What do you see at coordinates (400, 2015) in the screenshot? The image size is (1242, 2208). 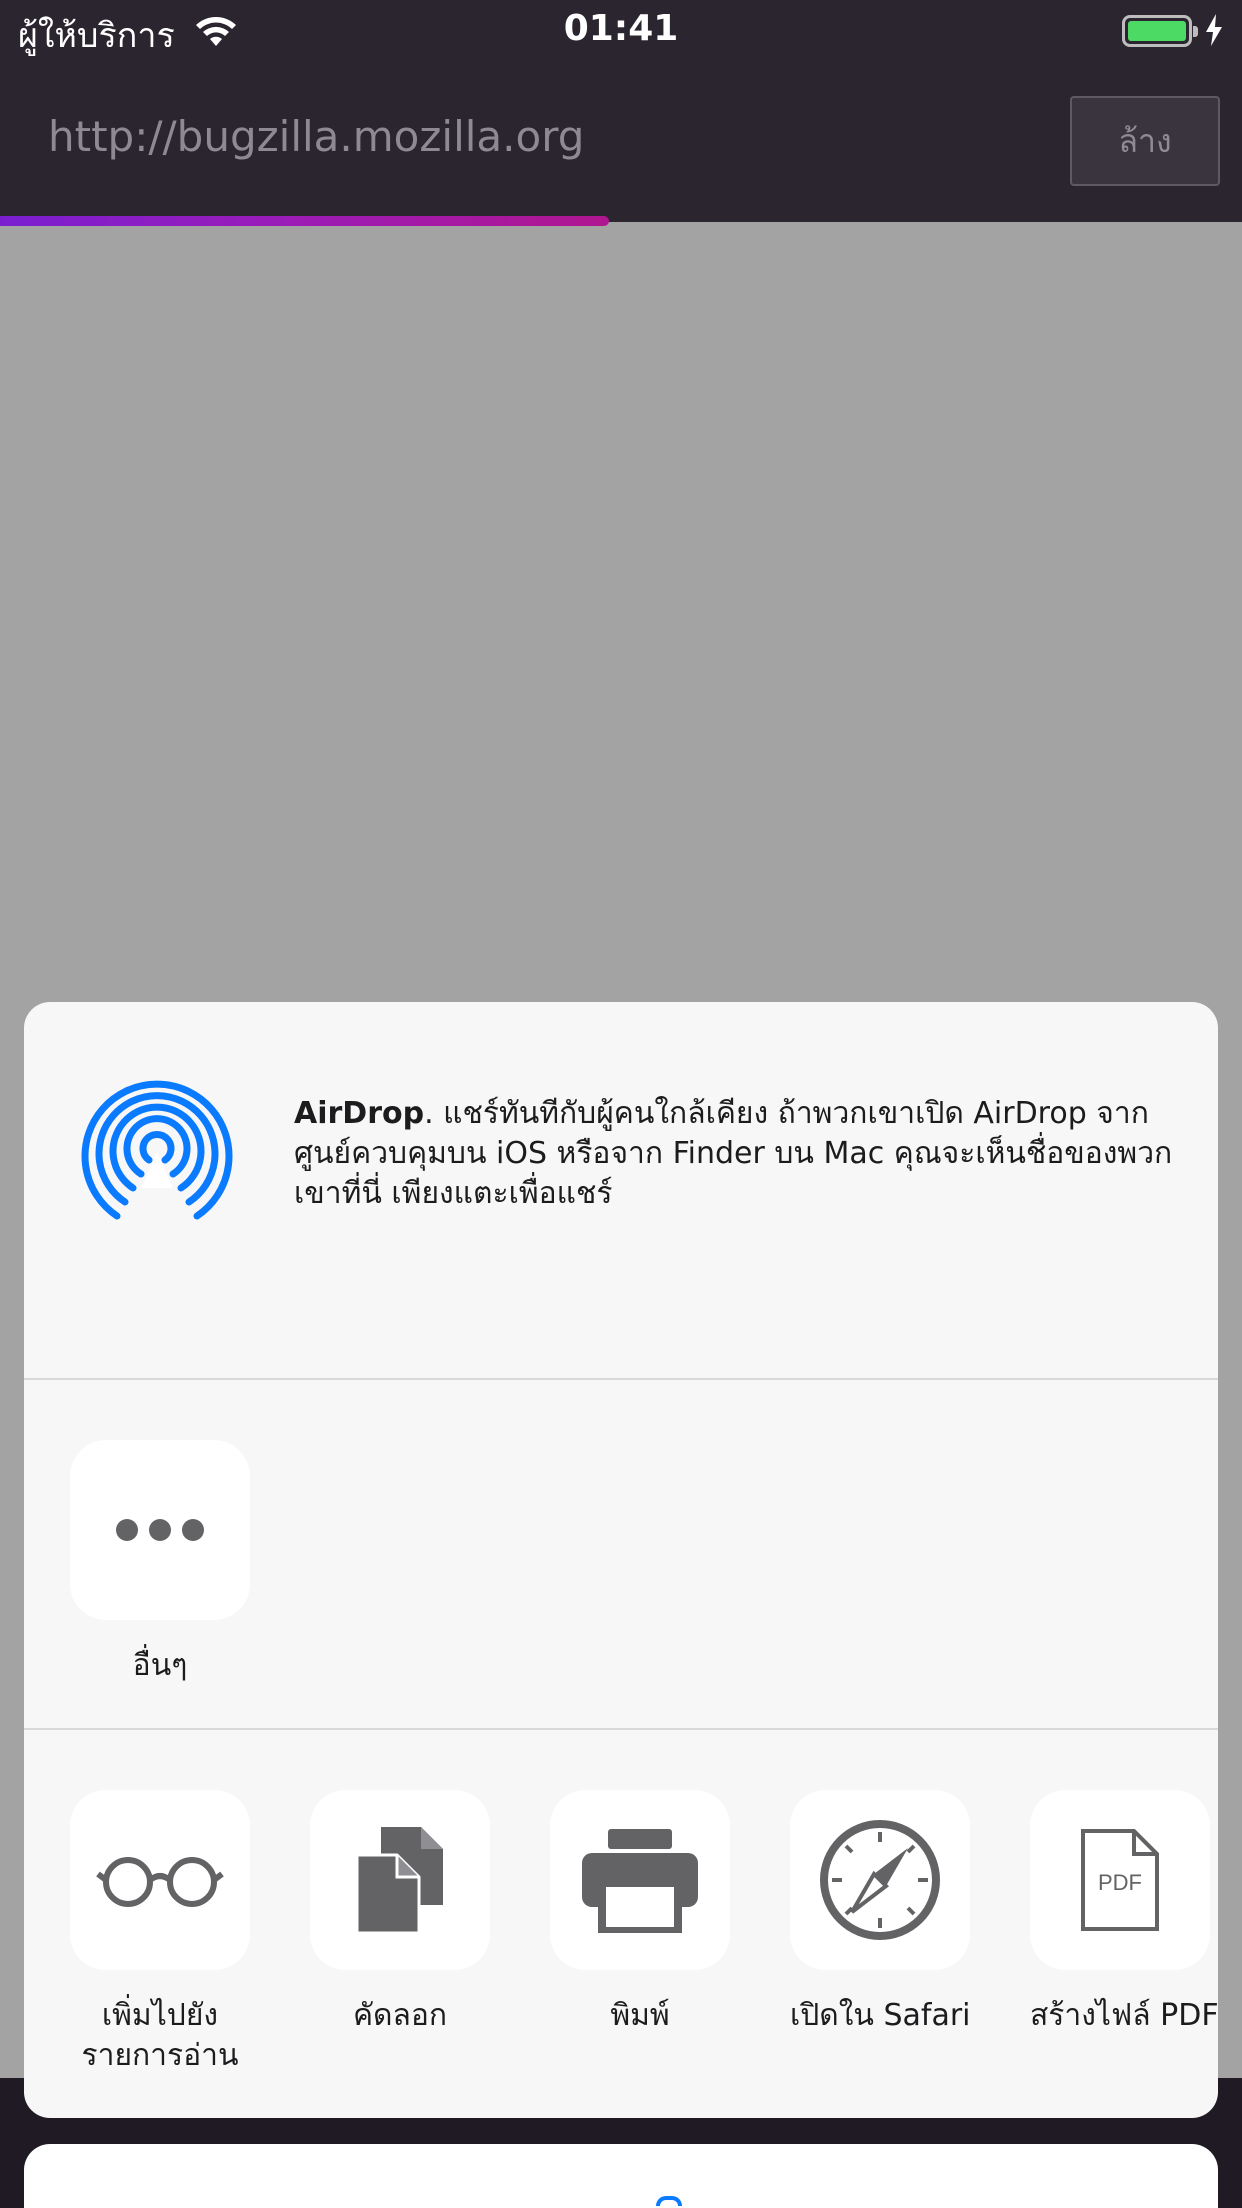 I see `copy-label: คัดลอก` at bounding box center [400, 2015].